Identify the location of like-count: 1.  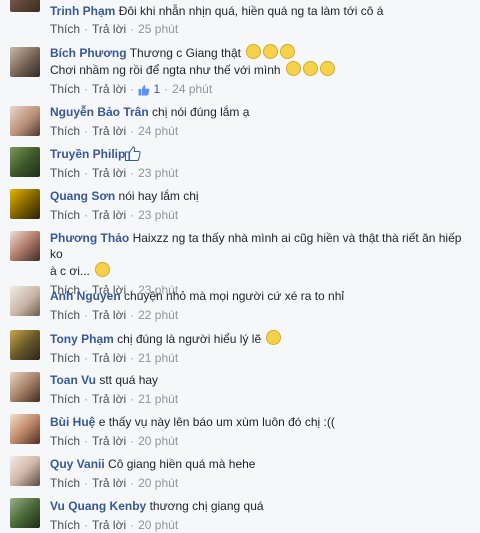
(156, 89).